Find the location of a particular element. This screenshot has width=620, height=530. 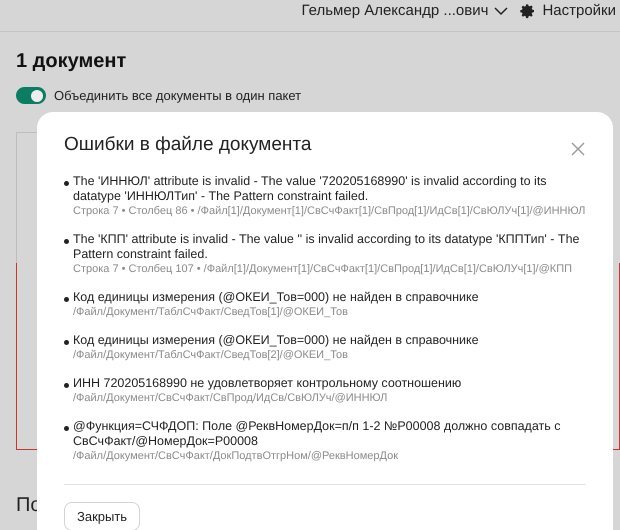

page-title: 1 документ is located at coordinates (72, 61).